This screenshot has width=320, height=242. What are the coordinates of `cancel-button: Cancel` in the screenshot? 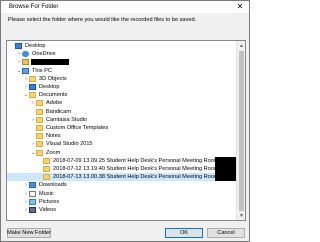 It's located at (226, 233).